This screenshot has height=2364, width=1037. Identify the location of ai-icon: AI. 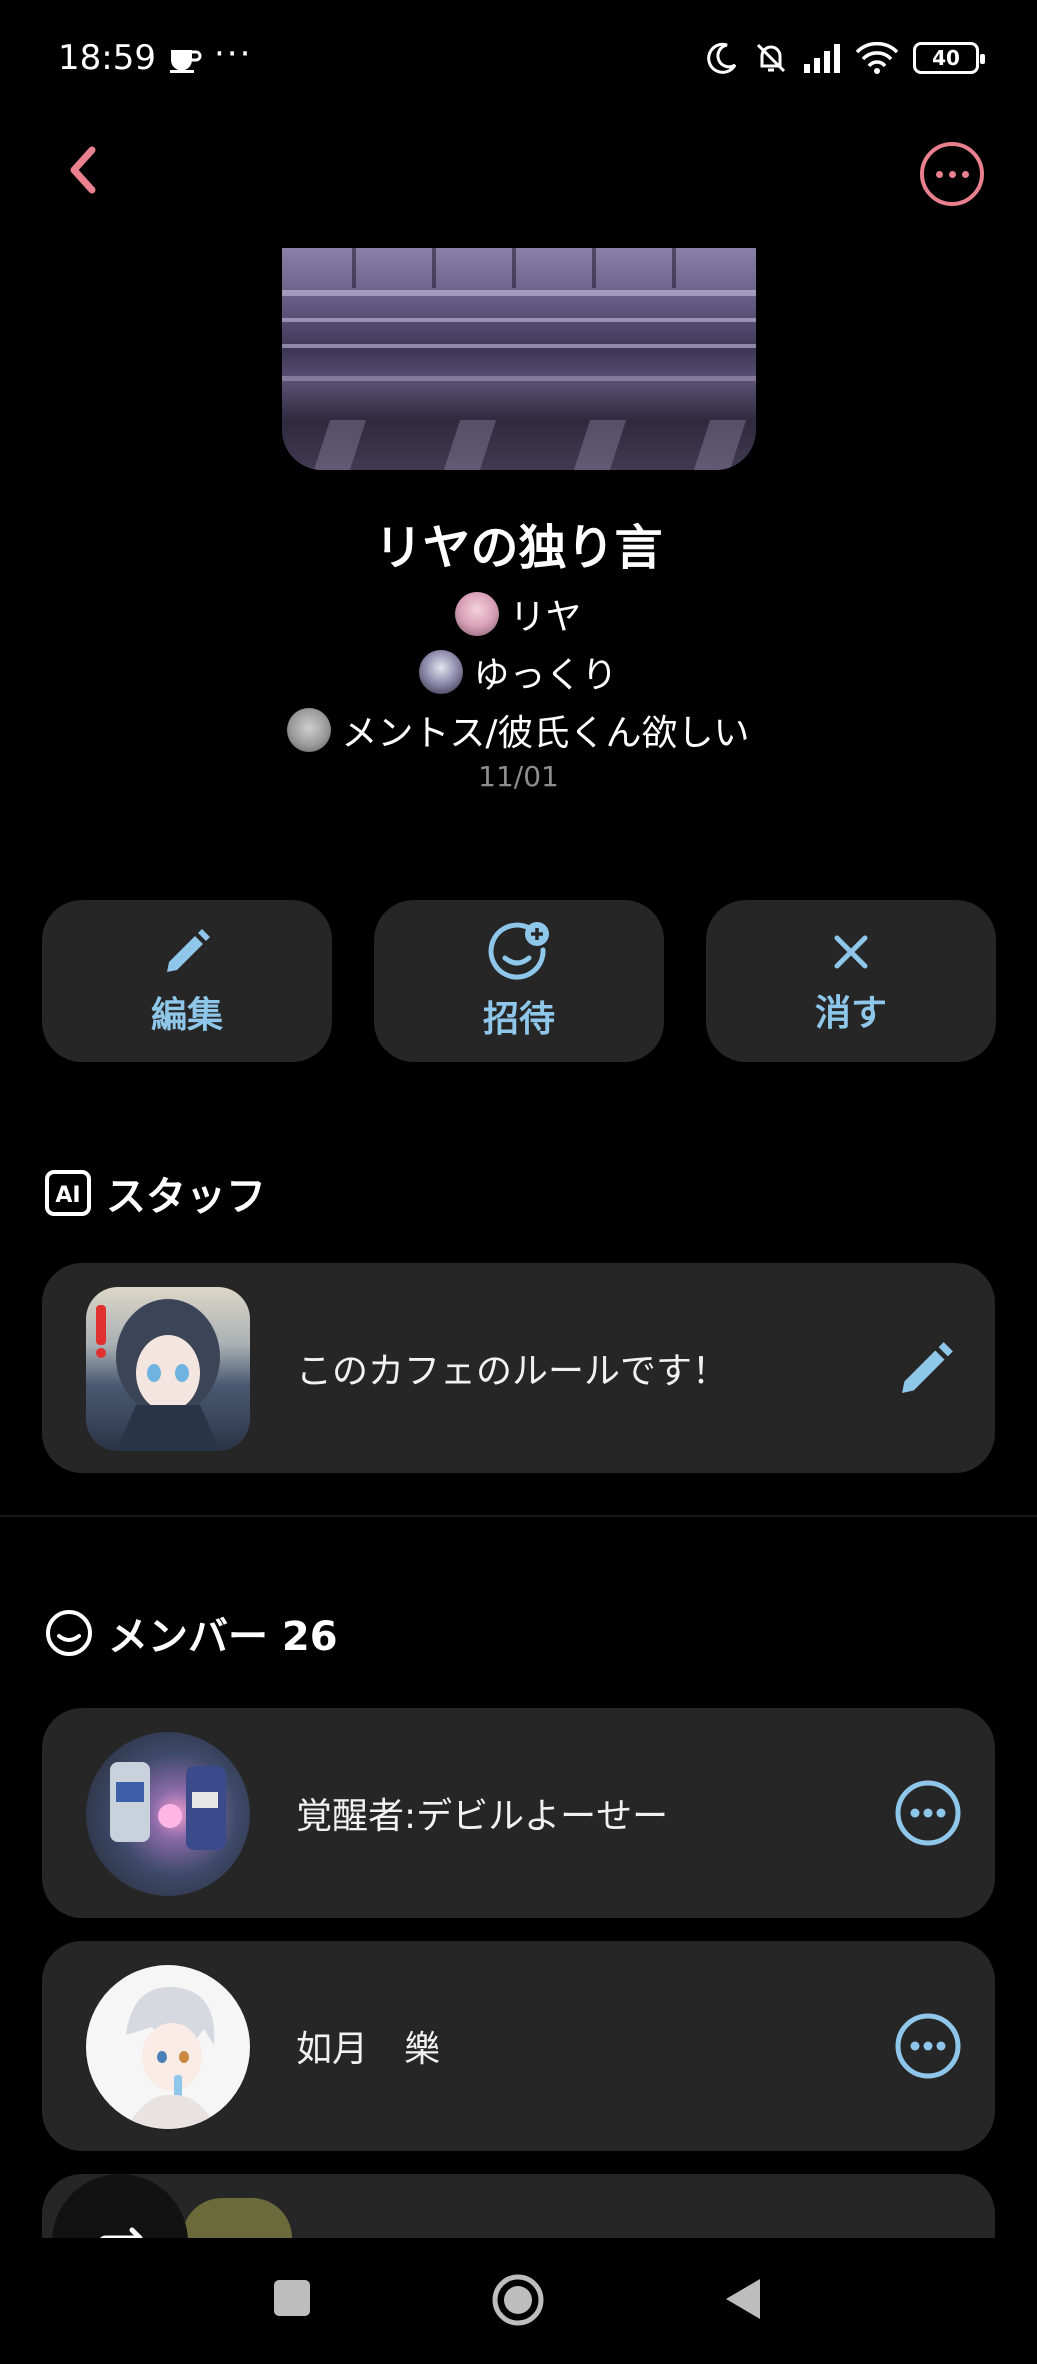
(68, 1193).